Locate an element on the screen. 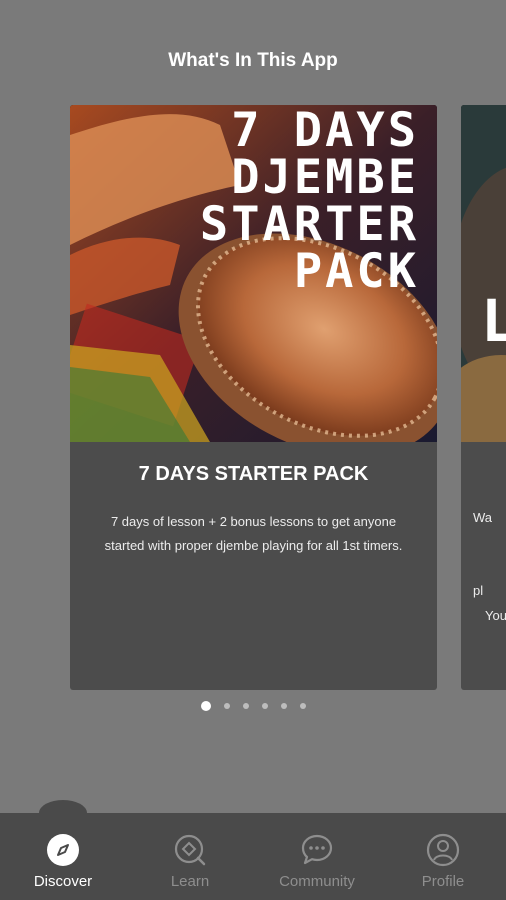 Image resolution: width=506 pixels, height=900 pixels. next-card-overlay-title: L is located at coordinates (493, 321).